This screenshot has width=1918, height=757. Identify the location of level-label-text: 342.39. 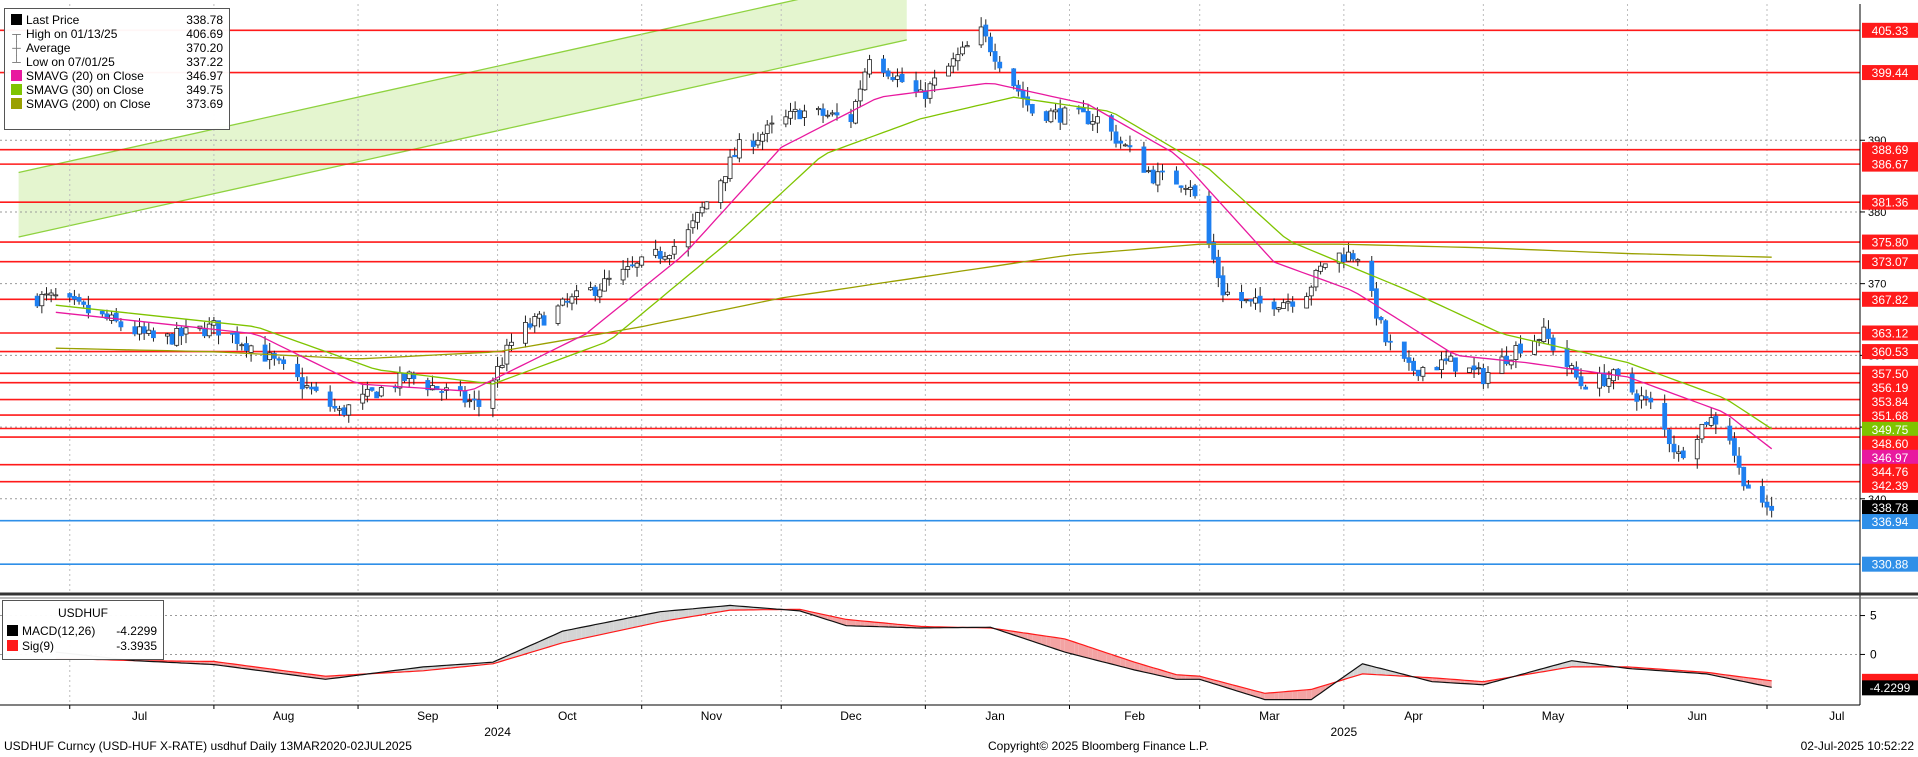
(1890, 486).